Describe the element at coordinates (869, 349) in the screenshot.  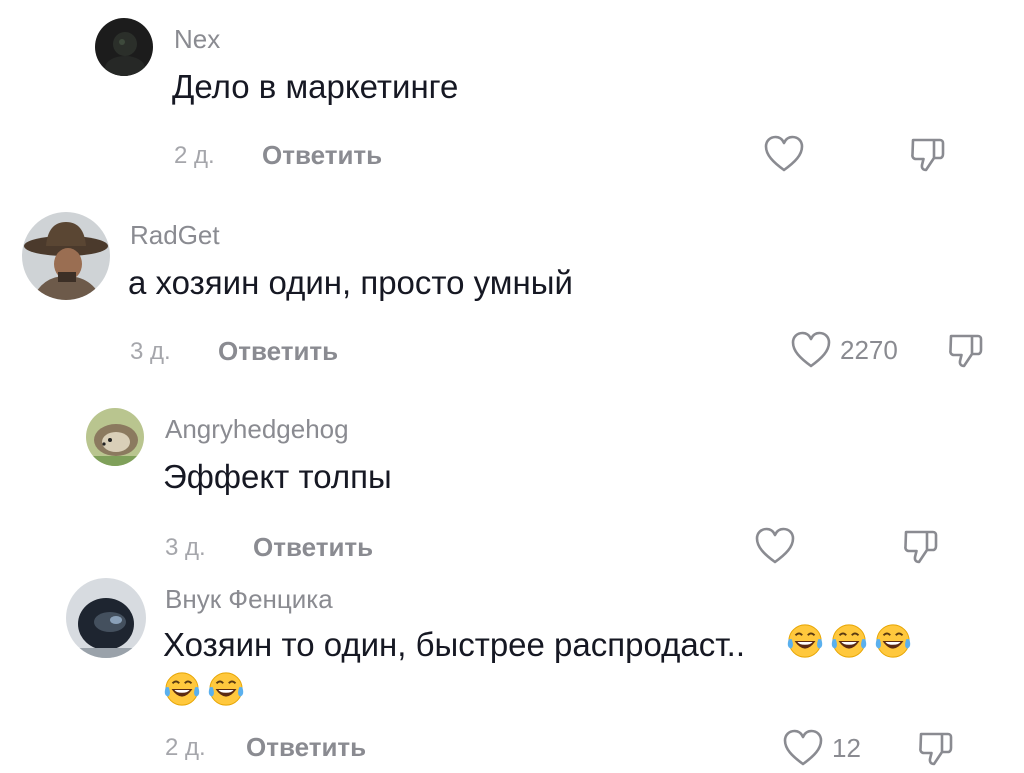
I see `like-count: 2270` at that location.